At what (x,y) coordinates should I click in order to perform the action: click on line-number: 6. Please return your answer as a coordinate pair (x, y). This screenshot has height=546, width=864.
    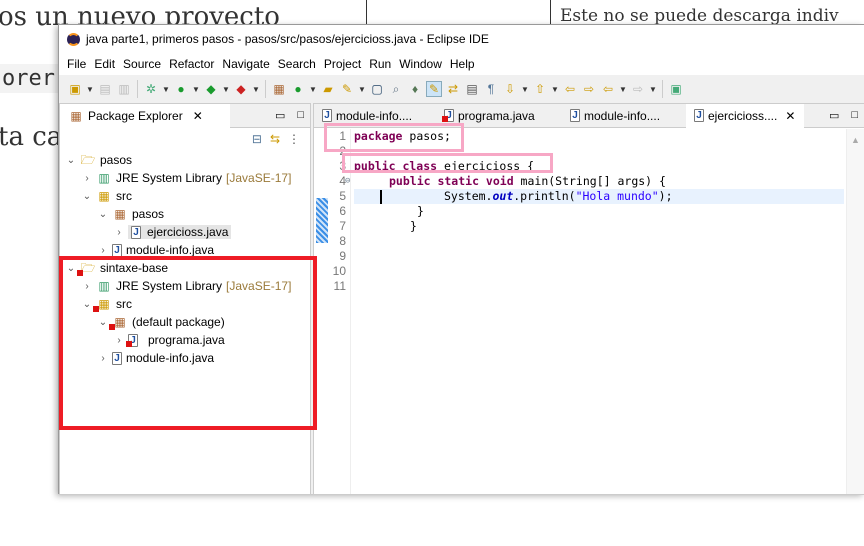
    Looking at the image, I should click on (342, 211).